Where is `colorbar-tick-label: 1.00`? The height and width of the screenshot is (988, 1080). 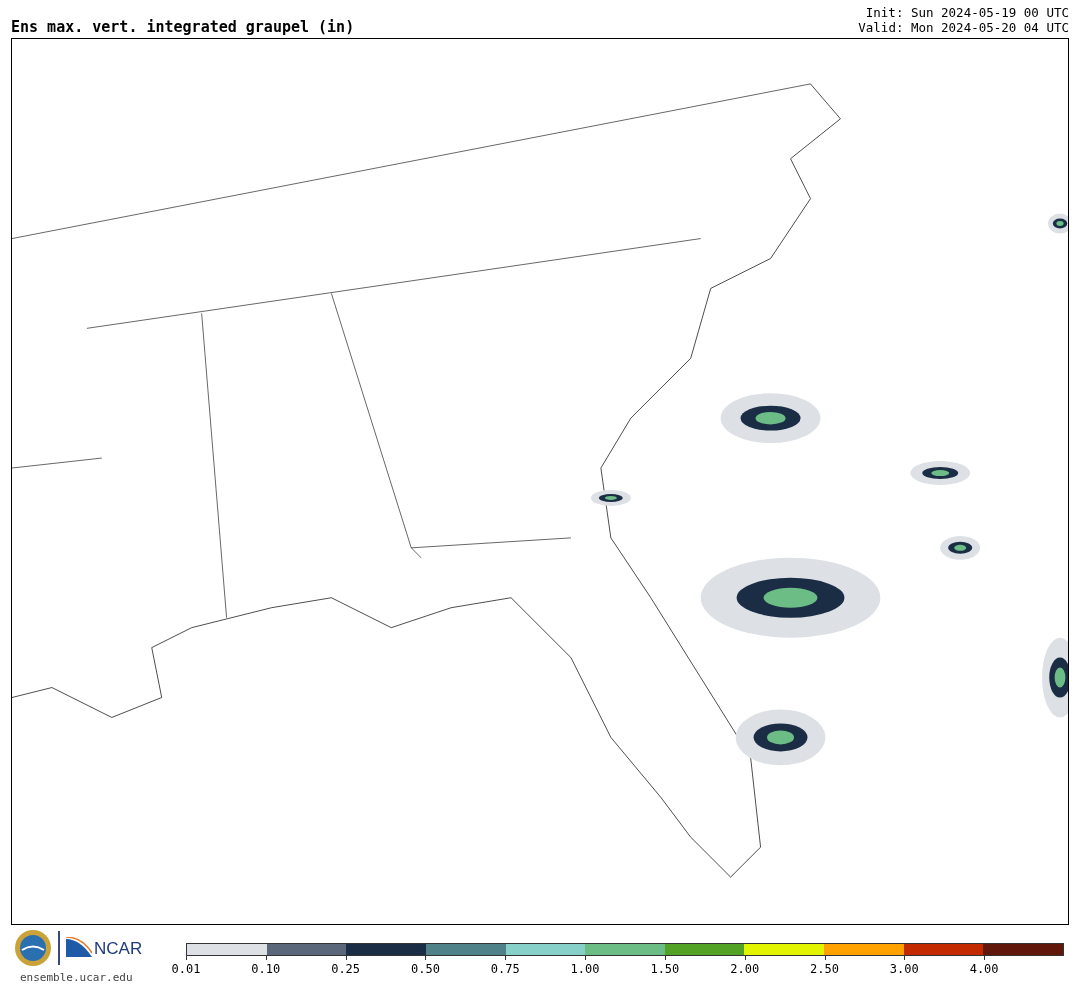
colorbar-tick-label: 1.00 is located at coordinates (585, 969).